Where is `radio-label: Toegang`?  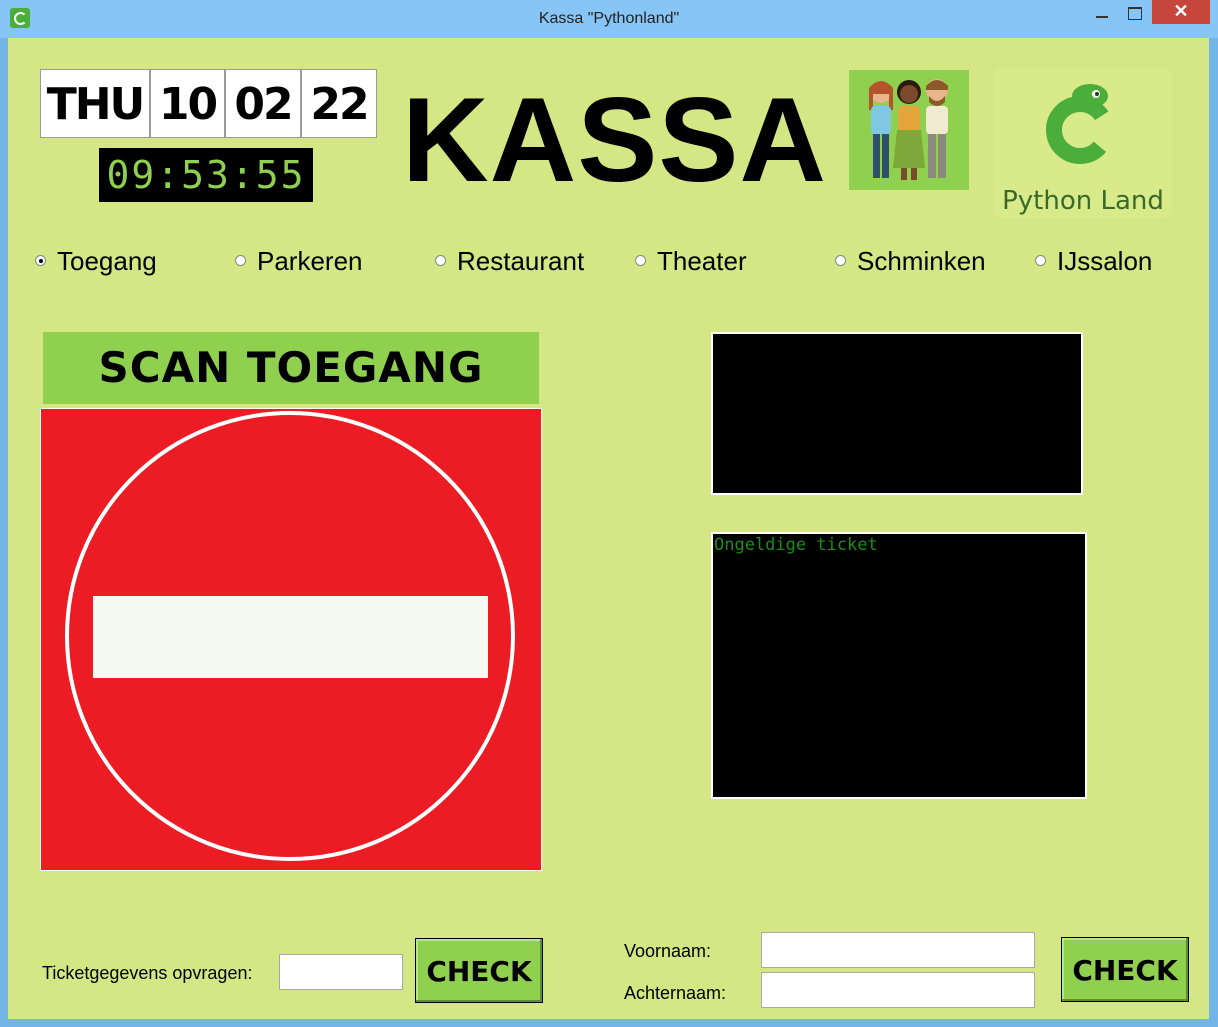 radio-label: Toegang is located at coordinates (107, 261).